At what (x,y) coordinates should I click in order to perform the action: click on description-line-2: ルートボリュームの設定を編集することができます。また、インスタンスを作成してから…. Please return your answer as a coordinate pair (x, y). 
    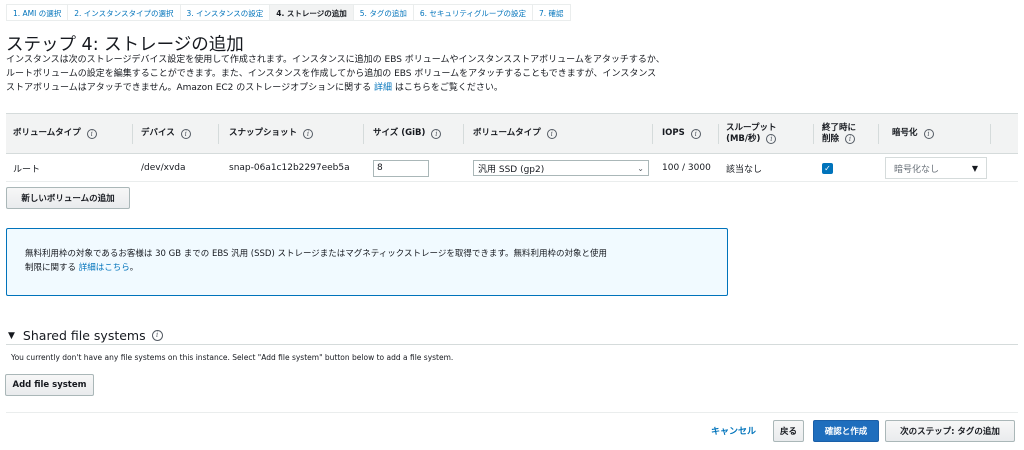
    Looking at the image, I should click on (331, 74).